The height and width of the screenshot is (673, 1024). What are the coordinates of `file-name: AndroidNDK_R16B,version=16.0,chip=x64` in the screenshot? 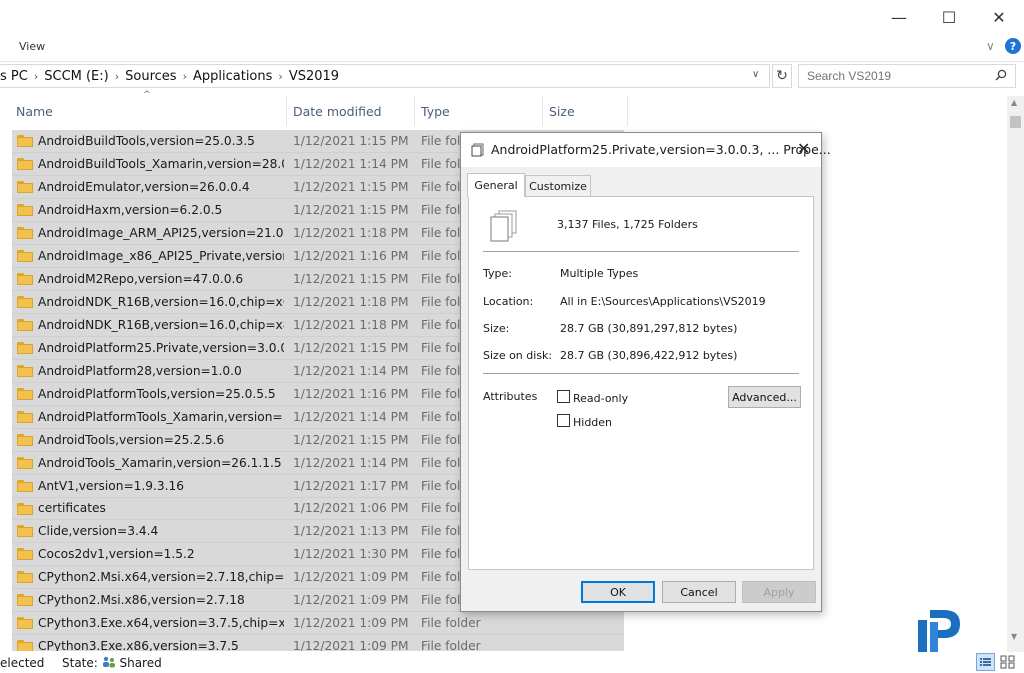 It's located at (161, 301).